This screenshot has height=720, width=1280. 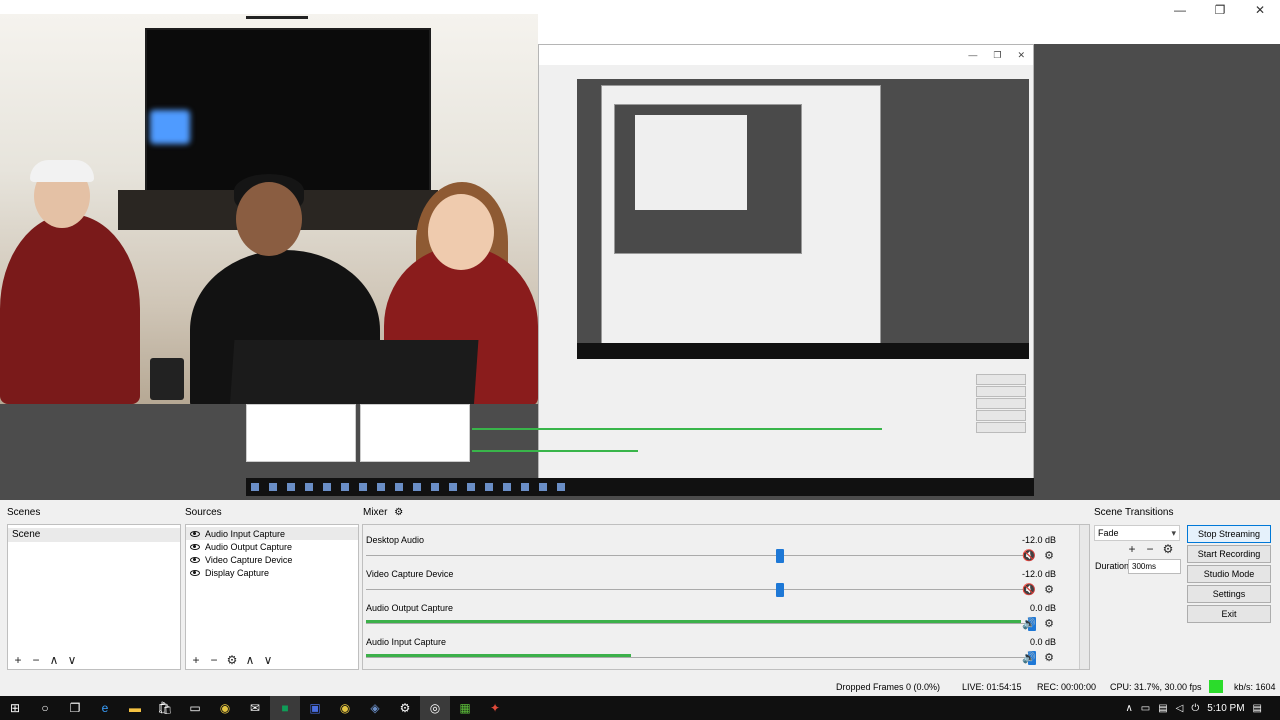 I want to click on nested-host-taskbar, so click(x=640, y=487).